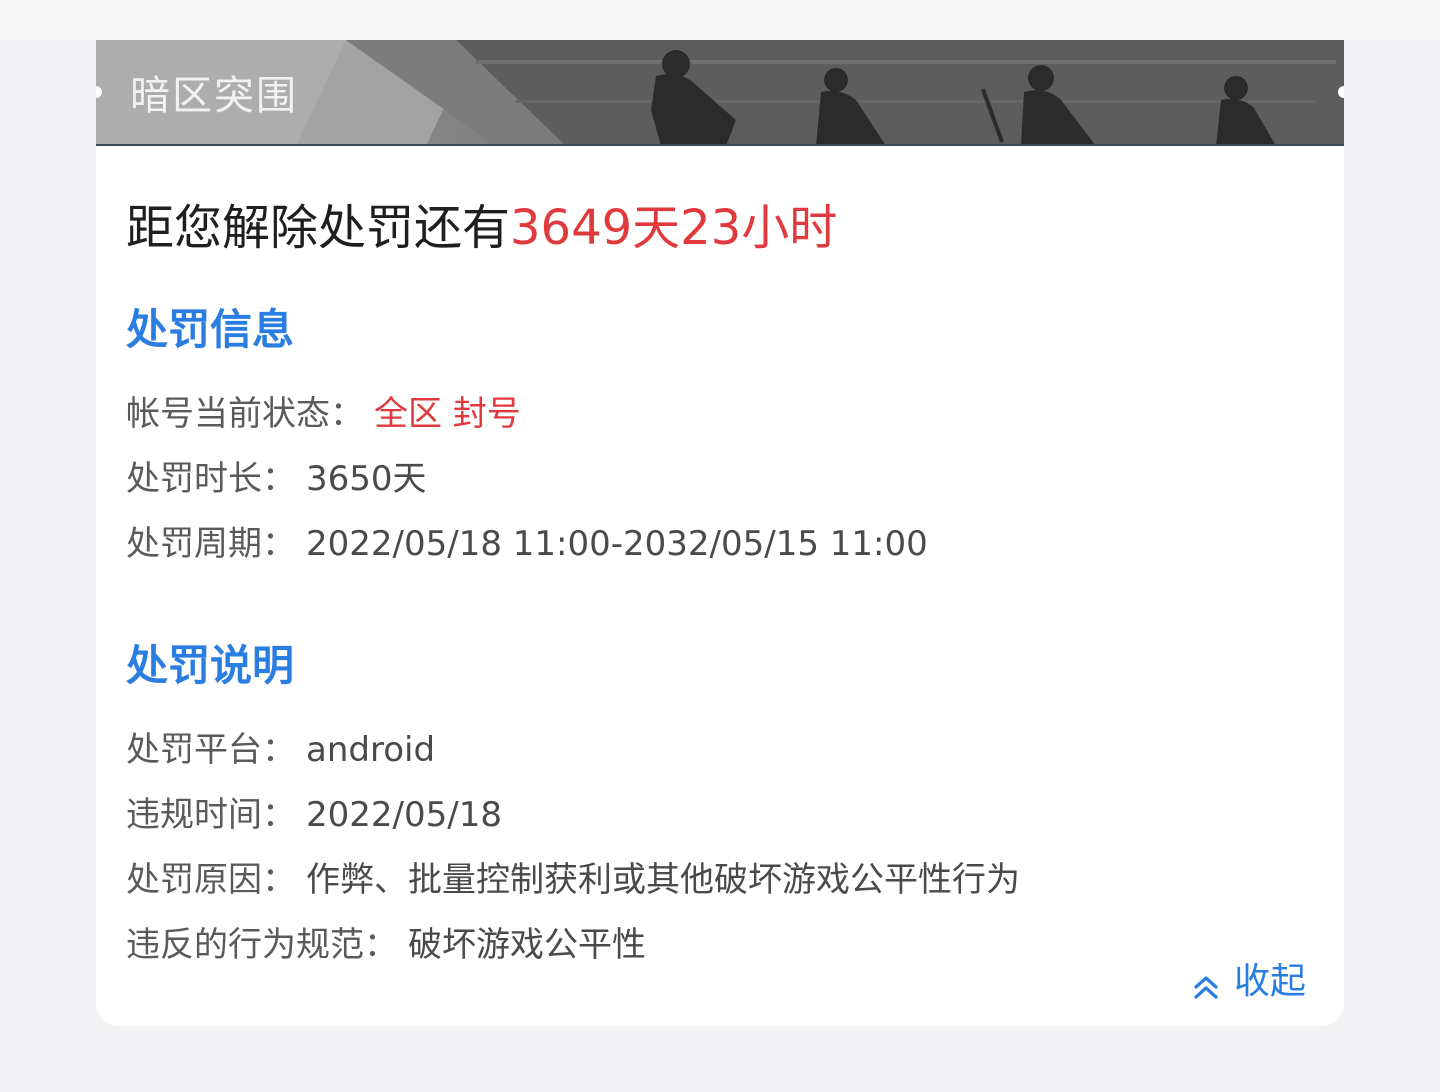  Describe the element at coordinates (447, 414) in the screenshot. I see `account-status-value: 全区 封号` at that location.